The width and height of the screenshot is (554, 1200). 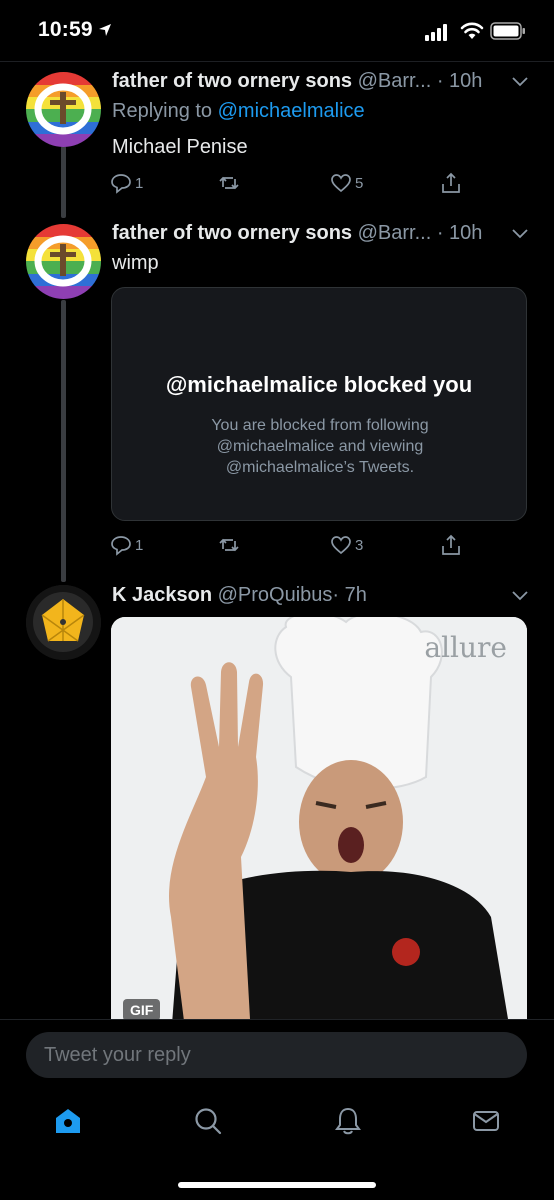 I want to click on location-arrow-icon, so click(x=105, y=30).